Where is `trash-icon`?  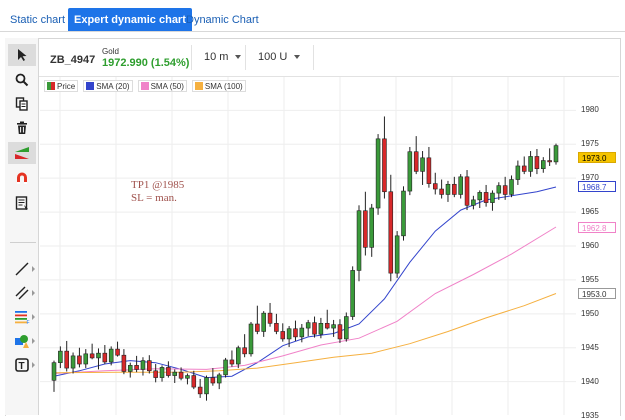
trash-icon is located at coordinates (22, 128).